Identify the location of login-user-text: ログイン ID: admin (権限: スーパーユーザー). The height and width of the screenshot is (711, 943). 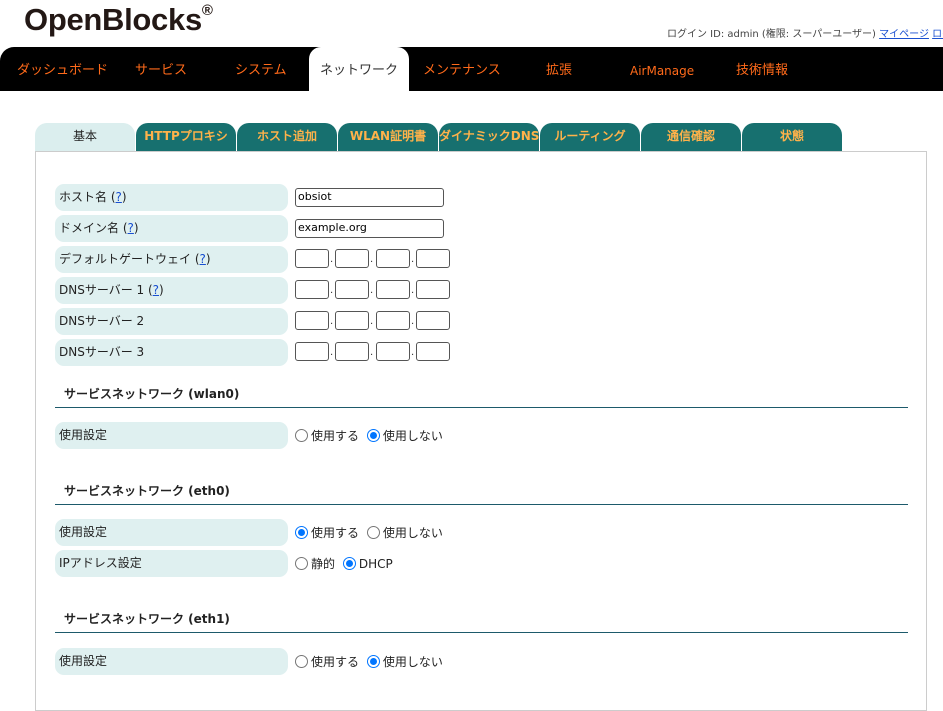
(771, 34).